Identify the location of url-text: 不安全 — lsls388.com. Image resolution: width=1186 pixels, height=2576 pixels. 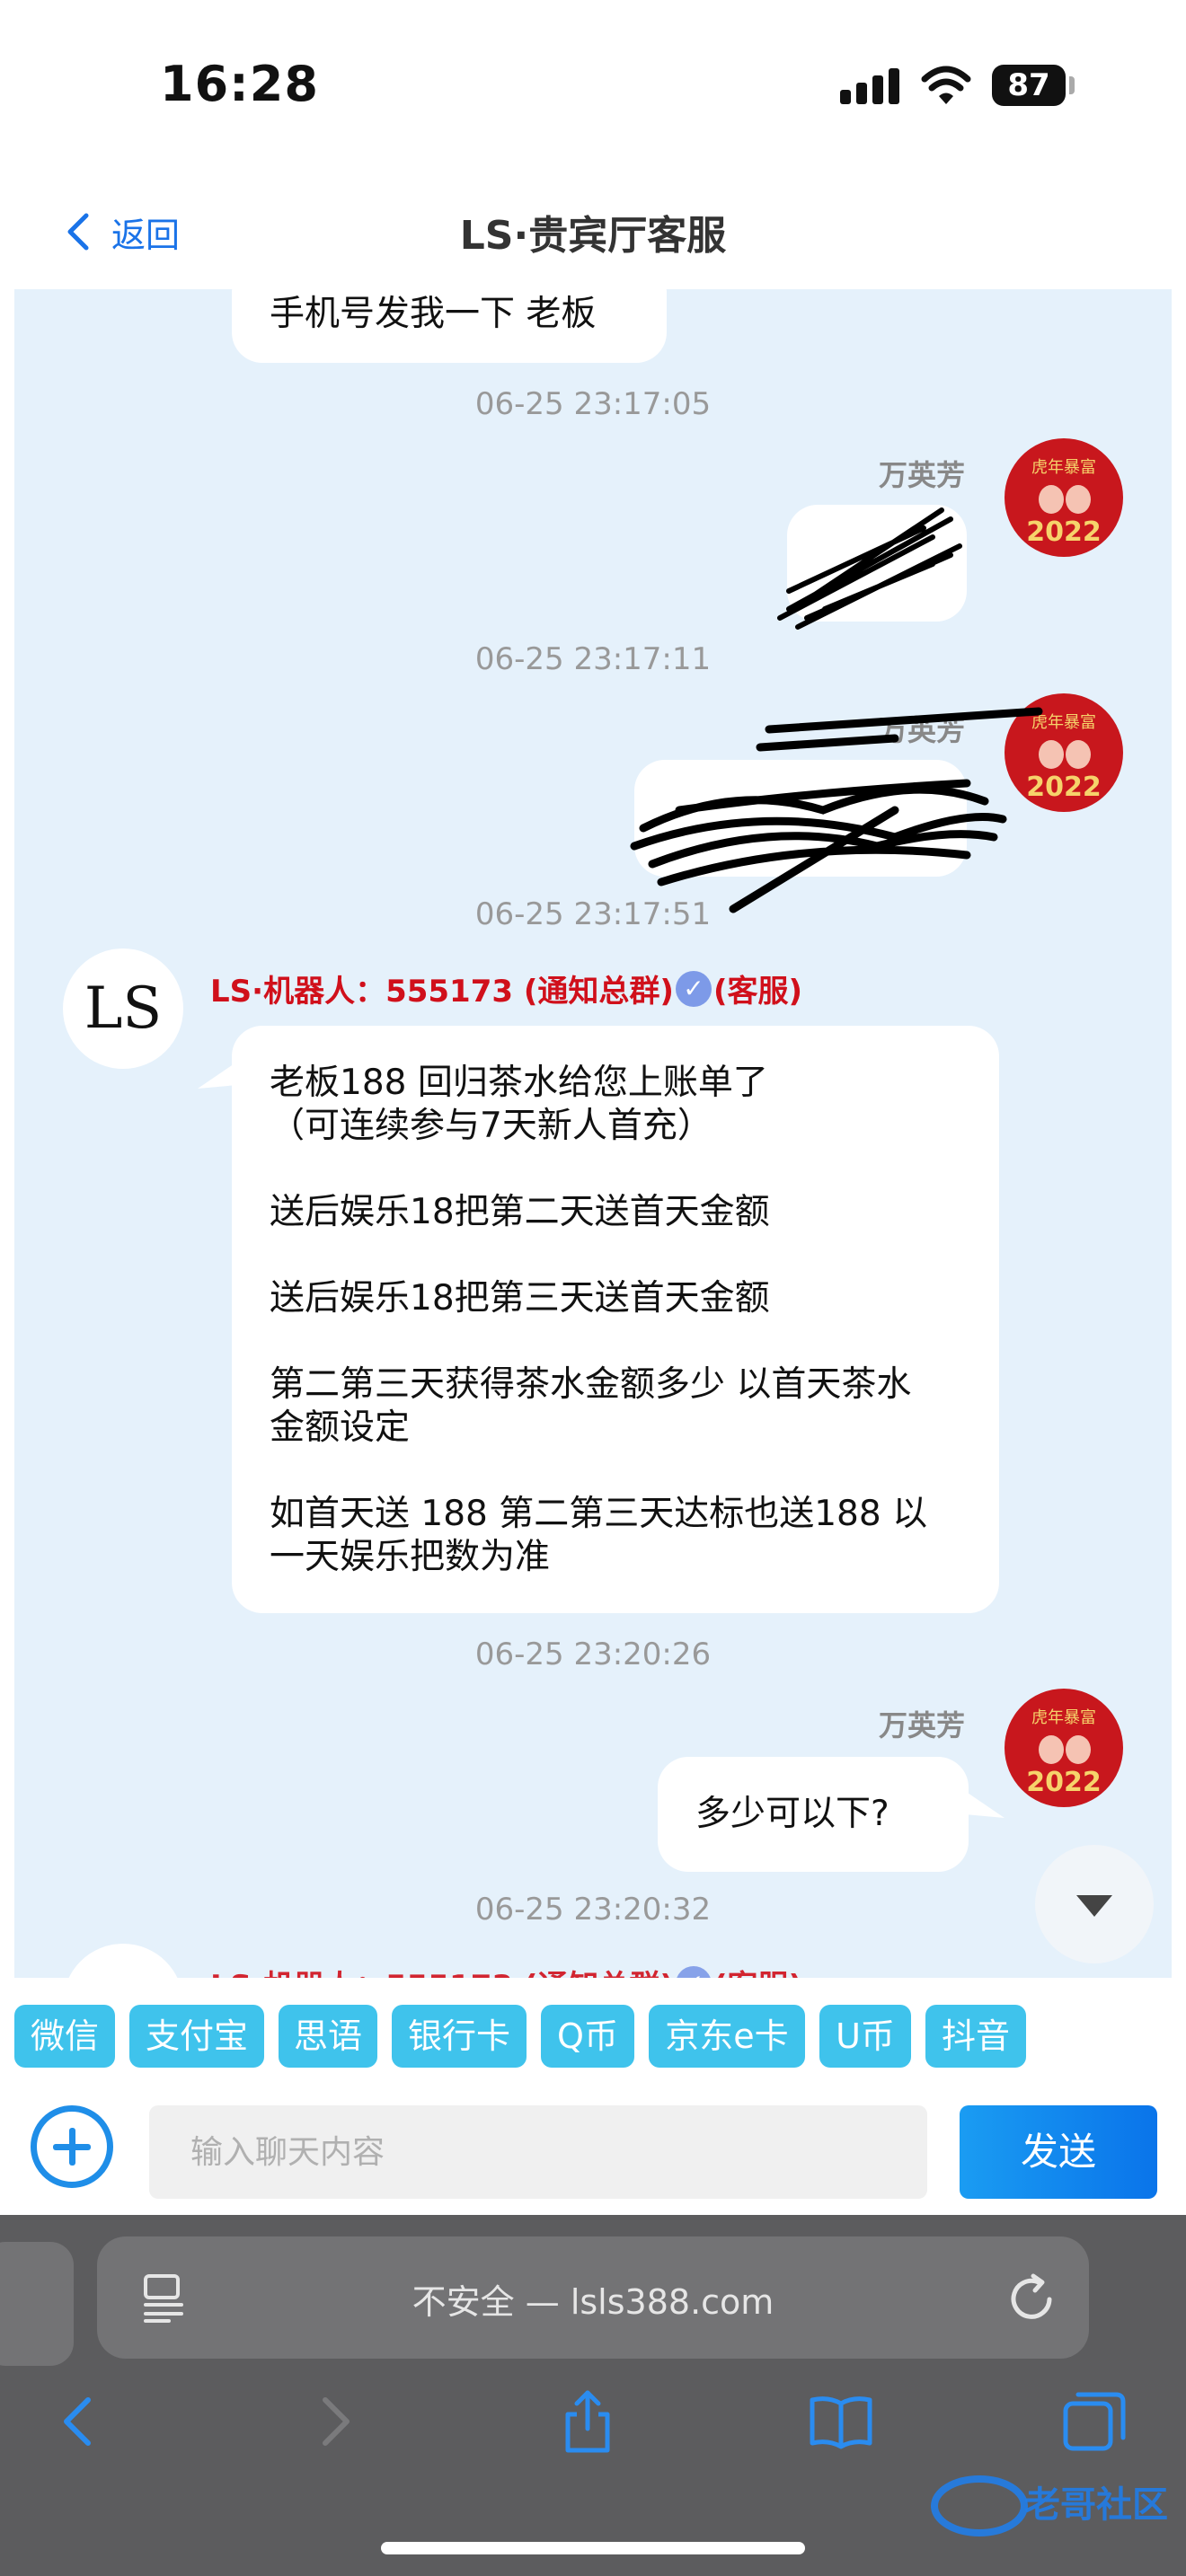
(593, 2302).